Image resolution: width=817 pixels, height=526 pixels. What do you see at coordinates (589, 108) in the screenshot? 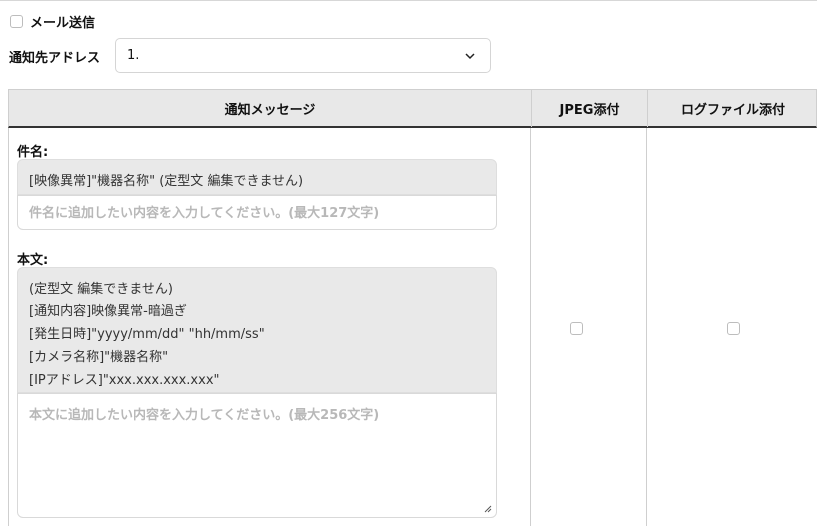
I see `header-jpeg: JPEG添付` at bounding box center [589, 108].